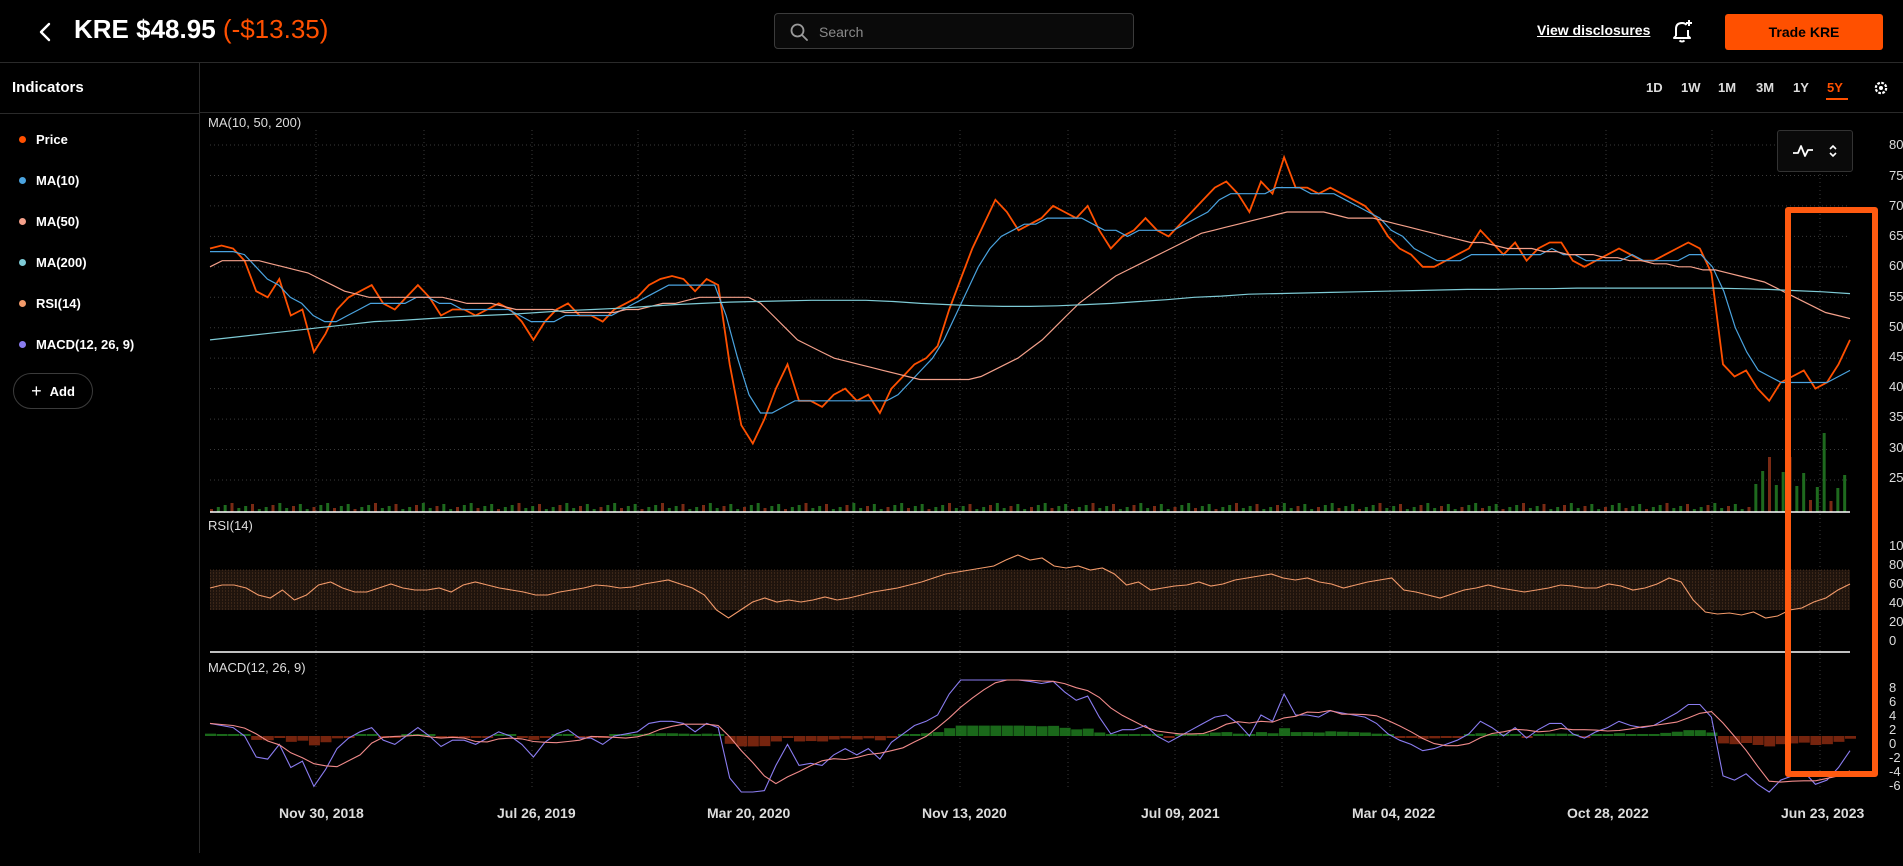 Image resolution: width=1903 pixels, height=866 pixels. Describe the element at coordinates (1896, 416) in the screenshot. I see `price-y-tick: 35` at that location.